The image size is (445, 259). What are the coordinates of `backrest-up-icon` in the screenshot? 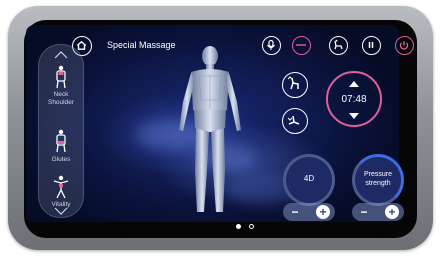 It's located at (293, 83).